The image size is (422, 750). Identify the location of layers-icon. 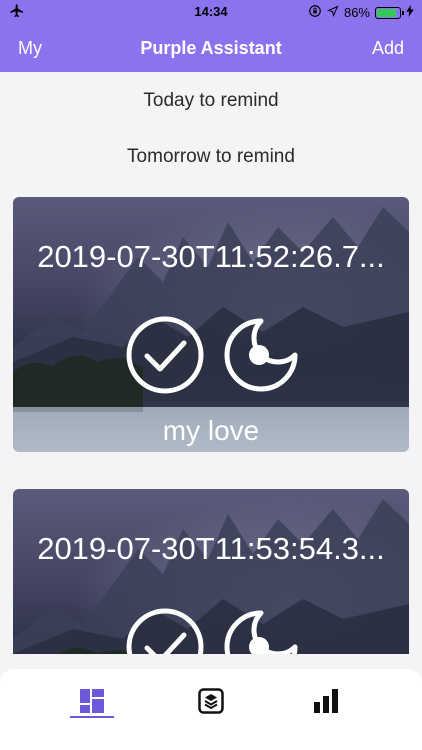
(211, 703).